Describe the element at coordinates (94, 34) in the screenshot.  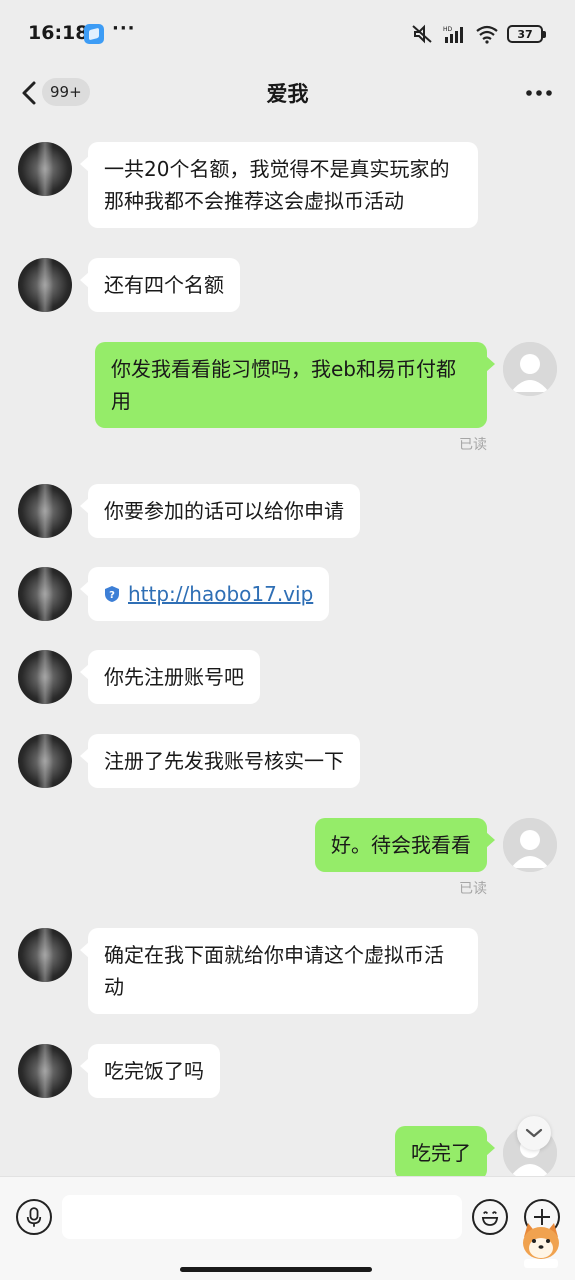
I see `app-notification-icon` at that location.